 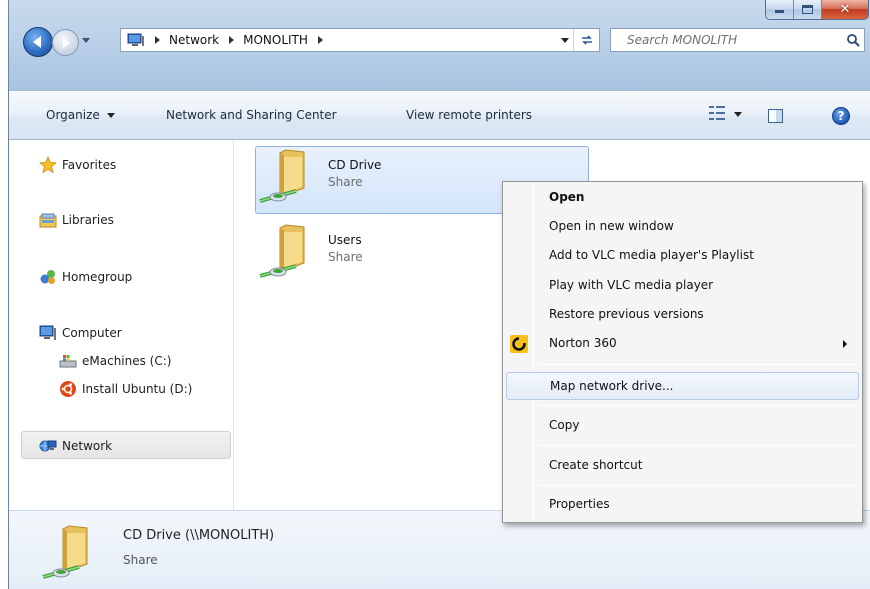 I want to click on change-view-button, so click(x=725, y=114).